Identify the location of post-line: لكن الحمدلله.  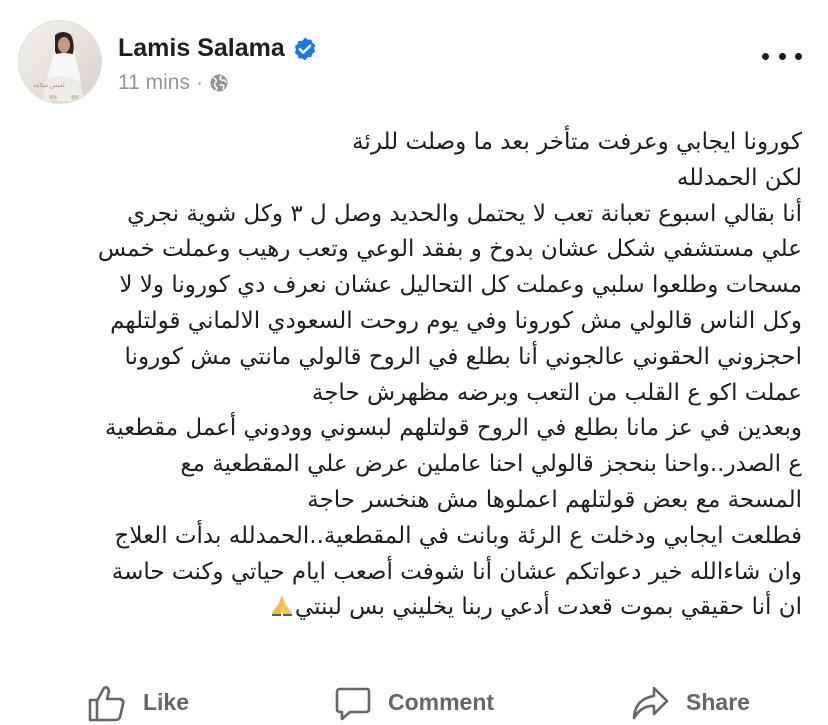
(739, 177).